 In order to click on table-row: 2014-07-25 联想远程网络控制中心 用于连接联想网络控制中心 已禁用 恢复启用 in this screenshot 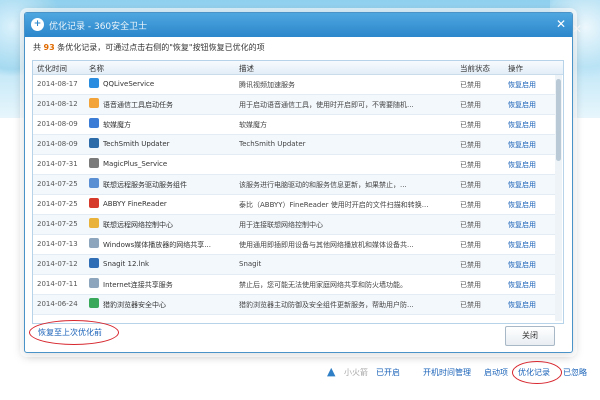, I will do `click(294, 225)`.